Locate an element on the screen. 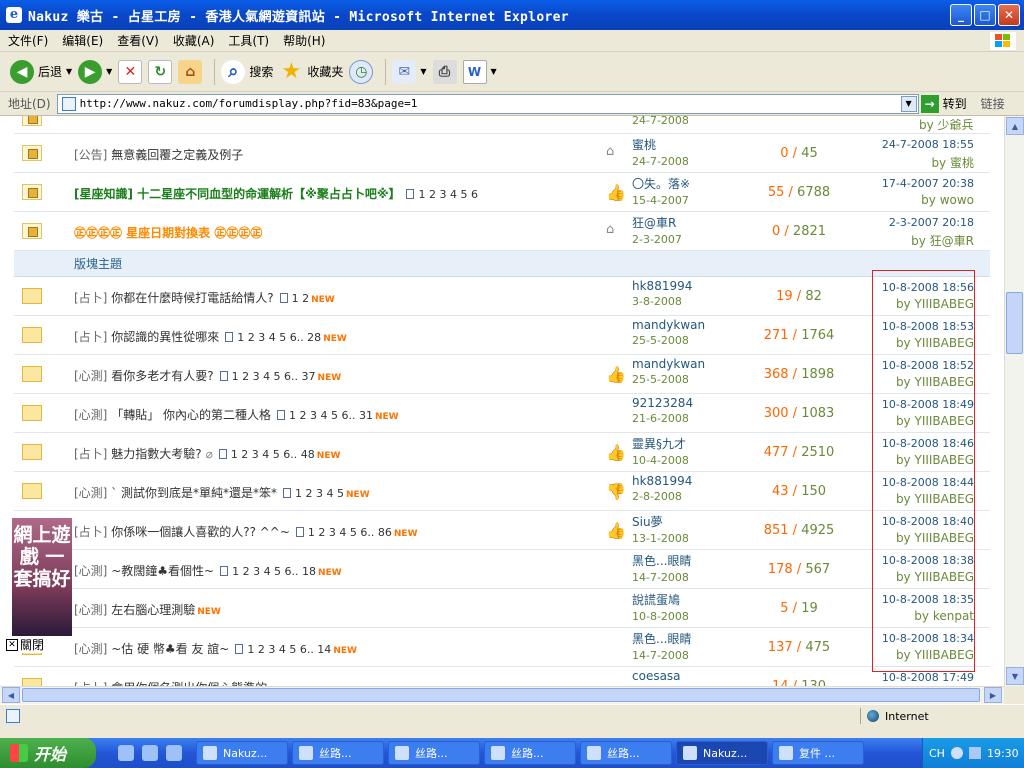 The width and height of the screenshot is (1024, 768). mail-dropdown-icon: ▼ is located at coordinates (423, 71).